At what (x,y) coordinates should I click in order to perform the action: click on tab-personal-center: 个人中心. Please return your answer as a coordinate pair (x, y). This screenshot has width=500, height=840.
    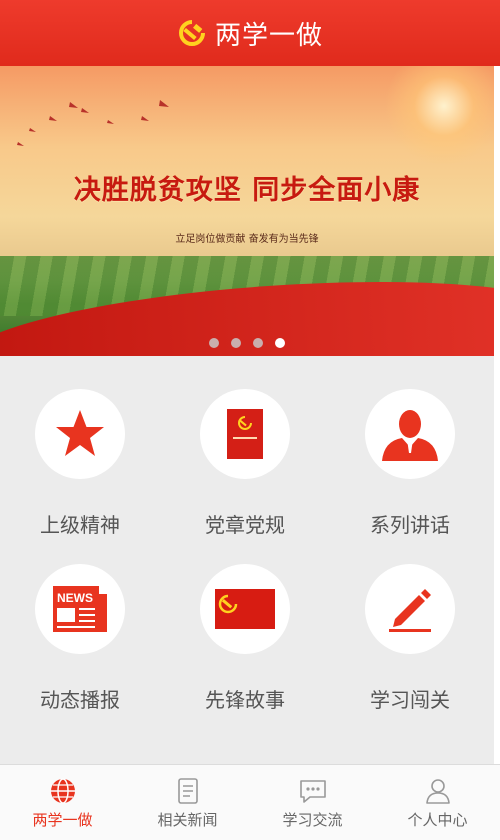
    Looking at the image, I should click on (437, 802).